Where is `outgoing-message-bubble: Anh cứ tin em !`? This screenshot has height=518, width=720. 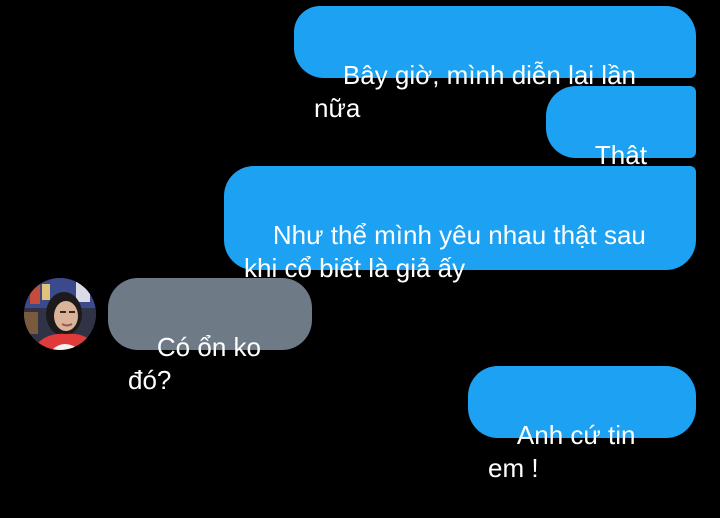
outgoing-message-bubble: Anh cứ tin em ! is located at coordinates (582, 424).